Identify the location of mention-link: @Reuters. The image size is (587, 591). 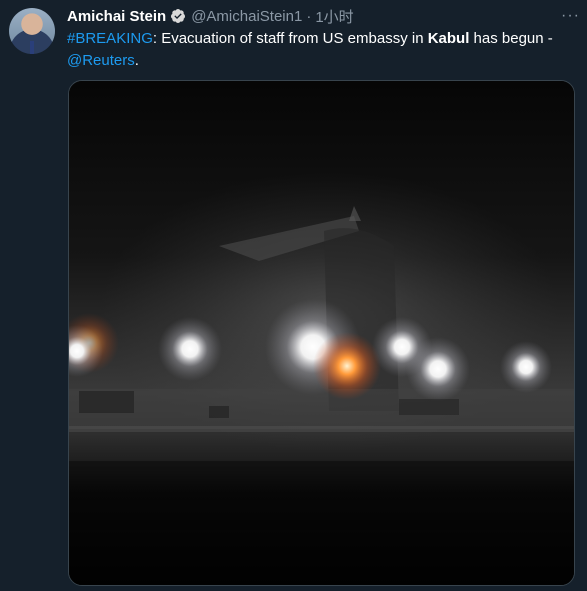
(101, 60).